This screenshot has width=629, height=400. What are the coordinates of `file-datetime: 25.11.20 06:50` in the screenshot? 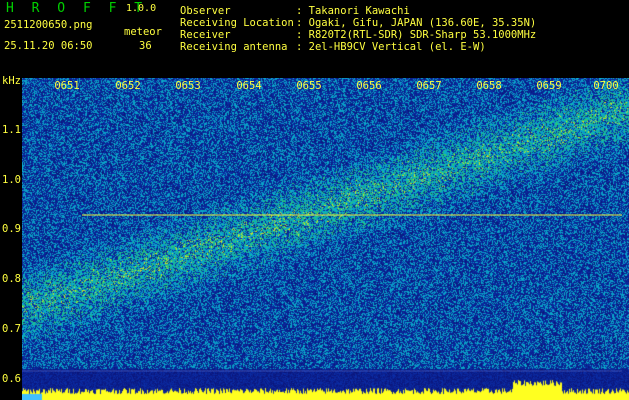 It's located at (48, 46).